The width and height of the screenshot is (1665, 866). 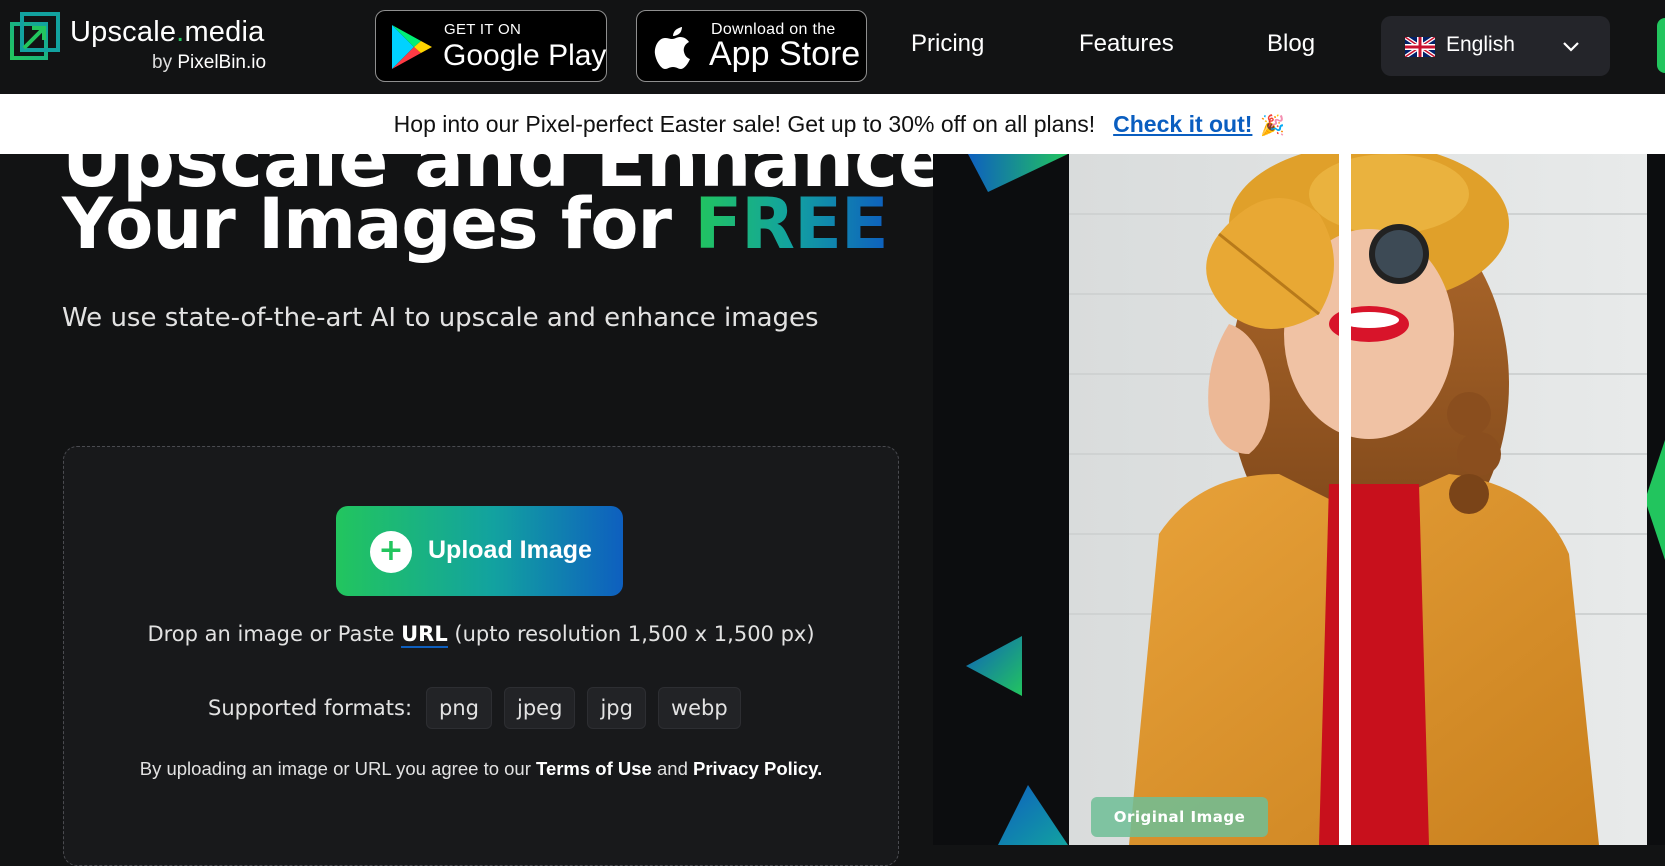 What do you see at coordinates (483, 29) in the screenshot?
I see `google-play-small-label: GET IT ON` at bounding box center [483, 29].